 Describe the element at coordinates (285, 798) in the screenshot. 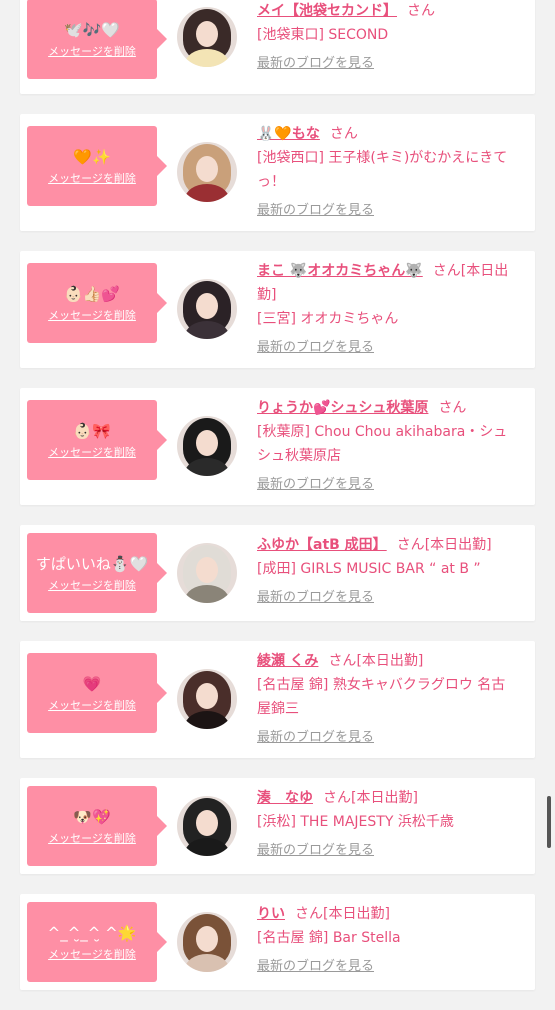

I see `cast-name-link: 湊 なゆ` at that location.